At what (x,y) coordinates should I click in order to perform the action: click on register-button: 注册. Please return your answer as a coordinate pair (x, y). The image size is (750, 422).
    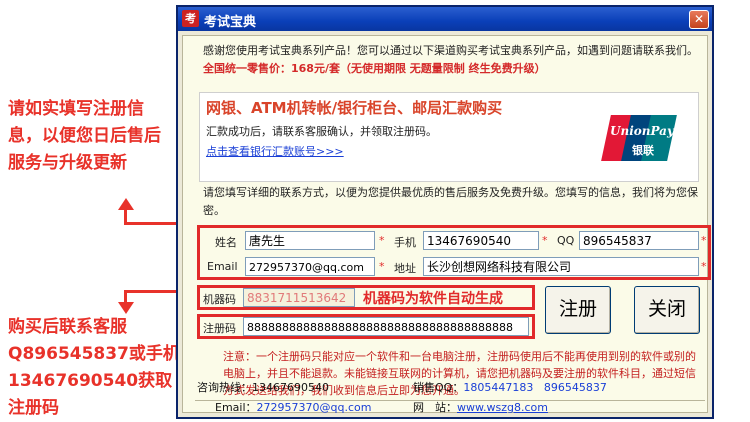
    Looking at the image, I should click on (578, 310).